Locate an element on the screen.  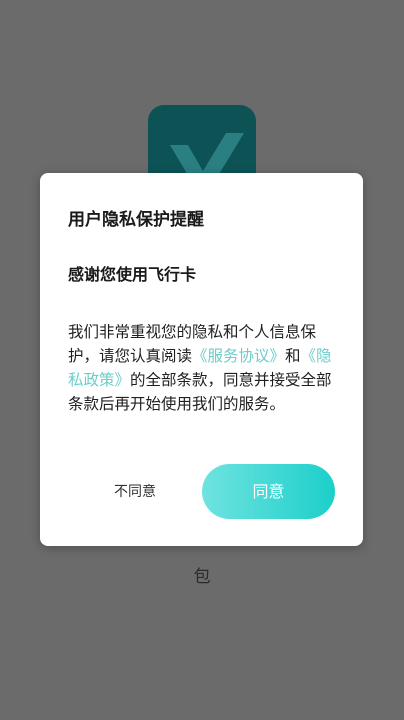
background-footer-text: 包 is located at coordinates (202, 577).